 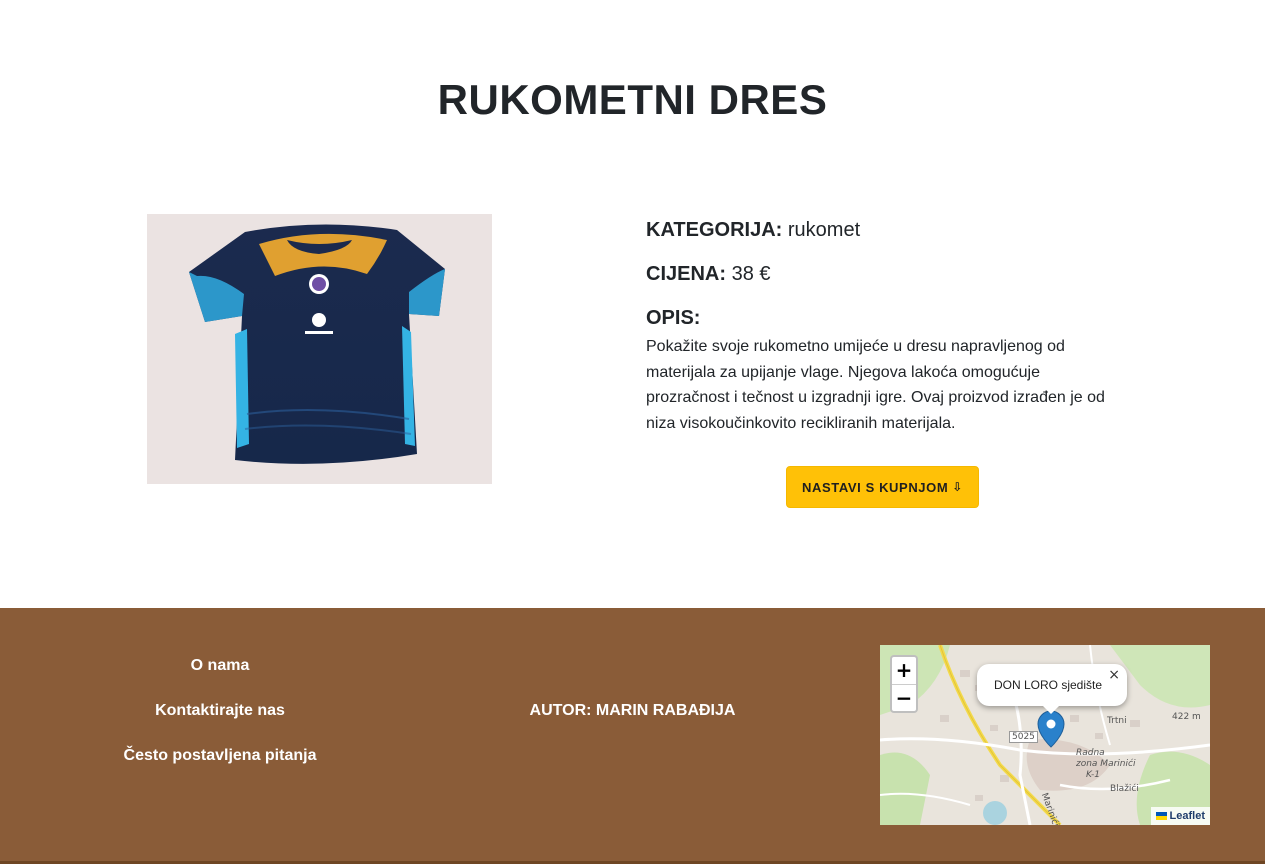 I want to click on map-label-zone2: zona Marinići, so click(x=1106, y=764).